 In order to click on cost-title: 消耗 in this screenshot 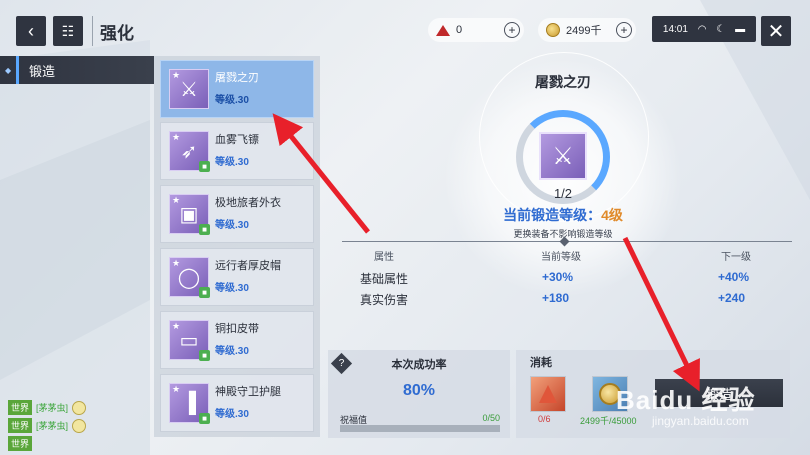, I will do `click(541, 363)`.